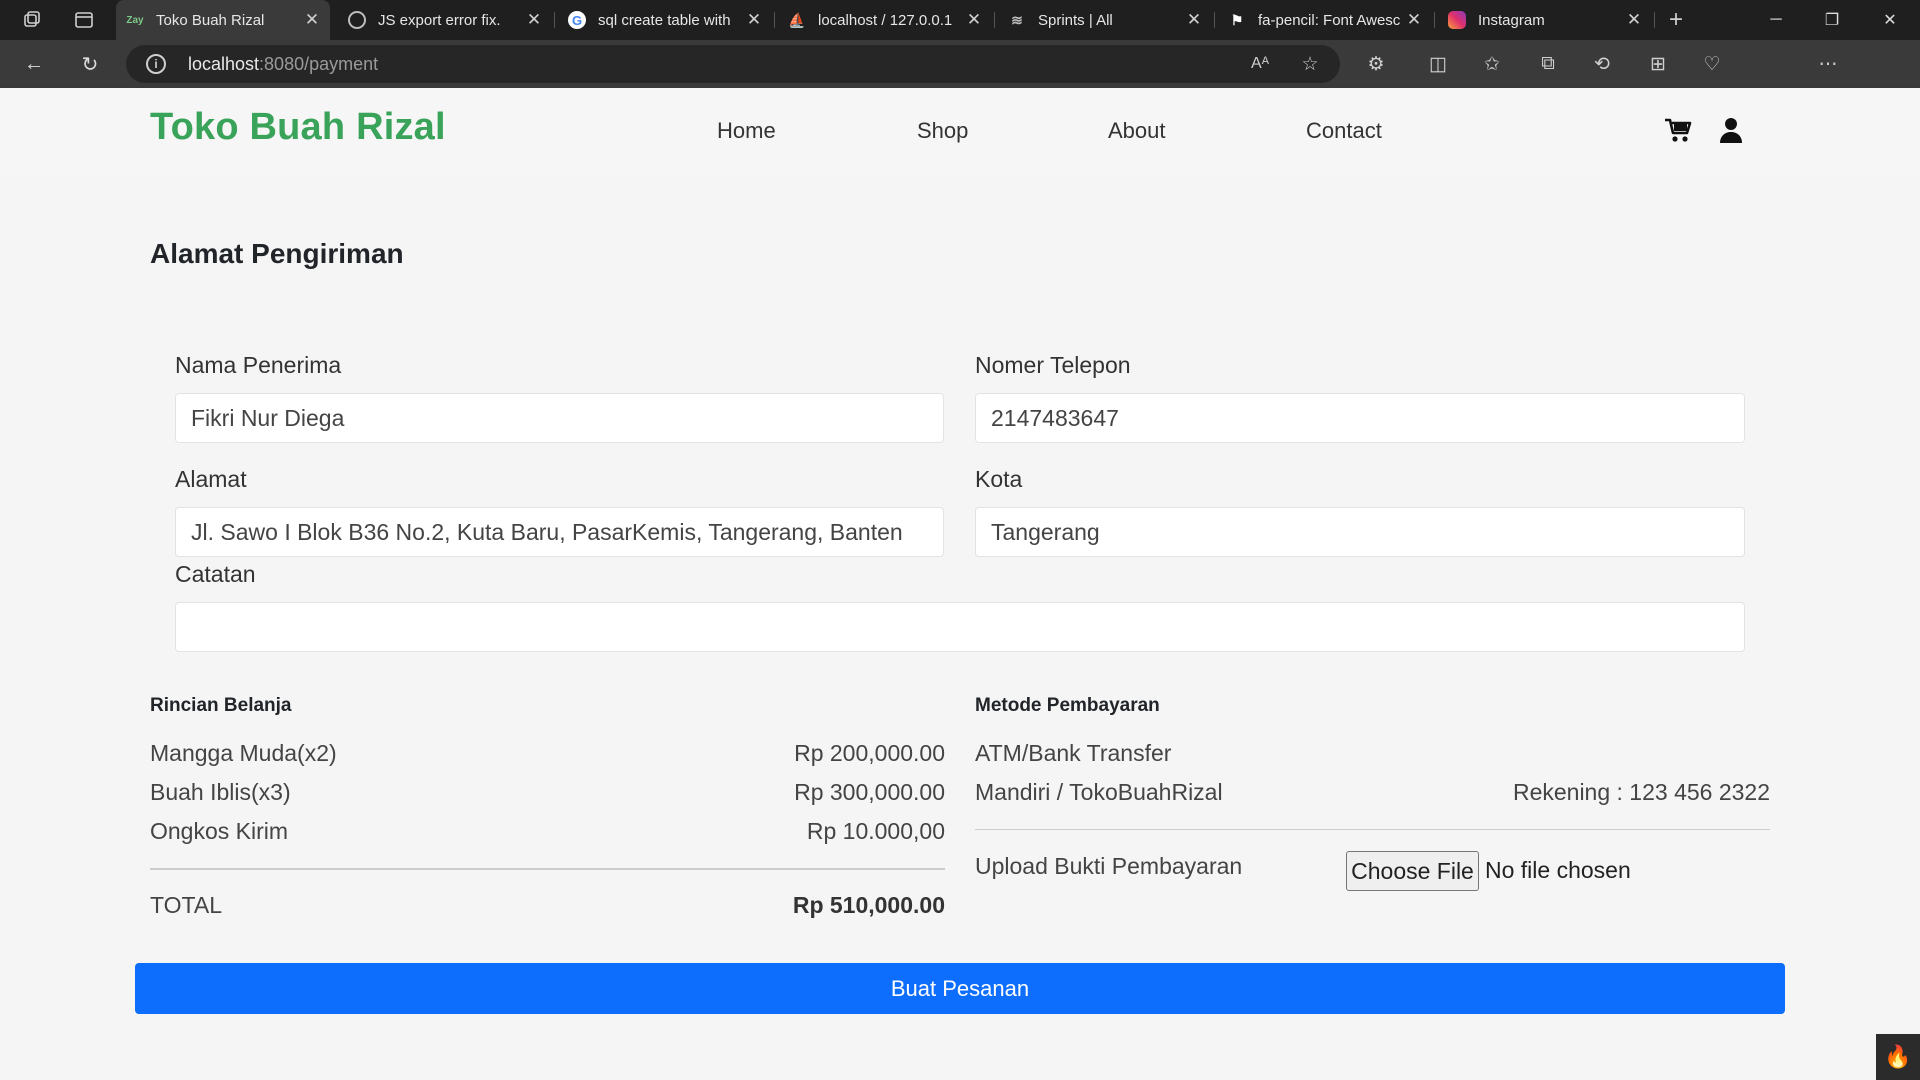  I want to click on browser-tab-active: Zay Toko Buah Rizal ✕, so click(223, 20).